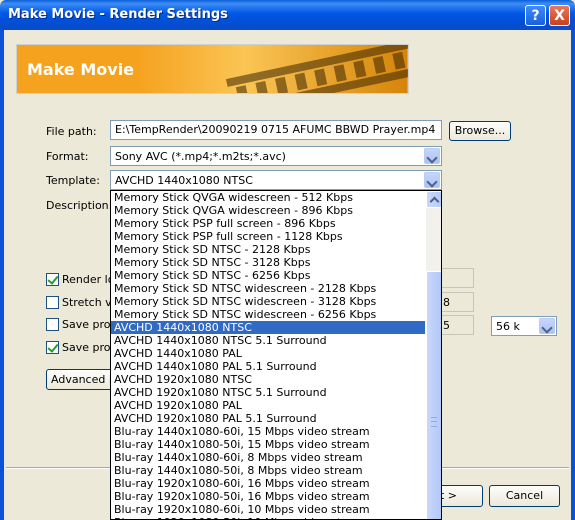 The width and height of the screenshot is (575, 520). What do you see at coordinates (268, 392) in the screenshot?
I see `template-option: AVCHD 1920x1080 NTSC 5.1 Surround` at bounding box center [268, 392].